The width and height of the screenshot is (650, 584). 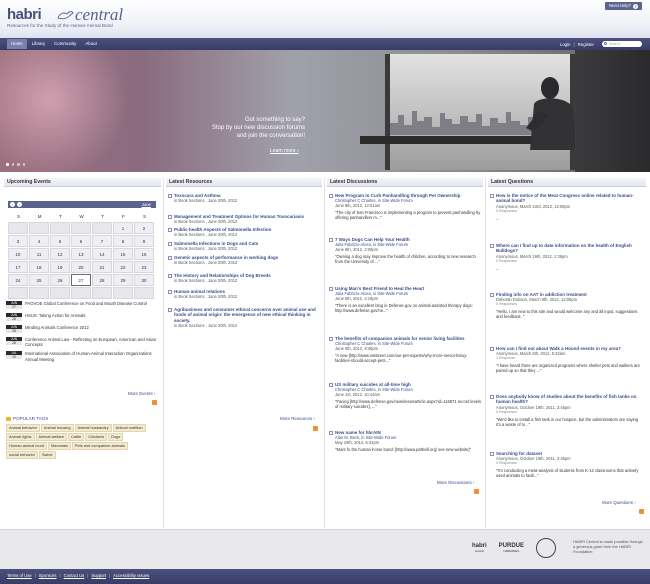 I want to click on calendar-day: 9, so click(x=144, y=241).